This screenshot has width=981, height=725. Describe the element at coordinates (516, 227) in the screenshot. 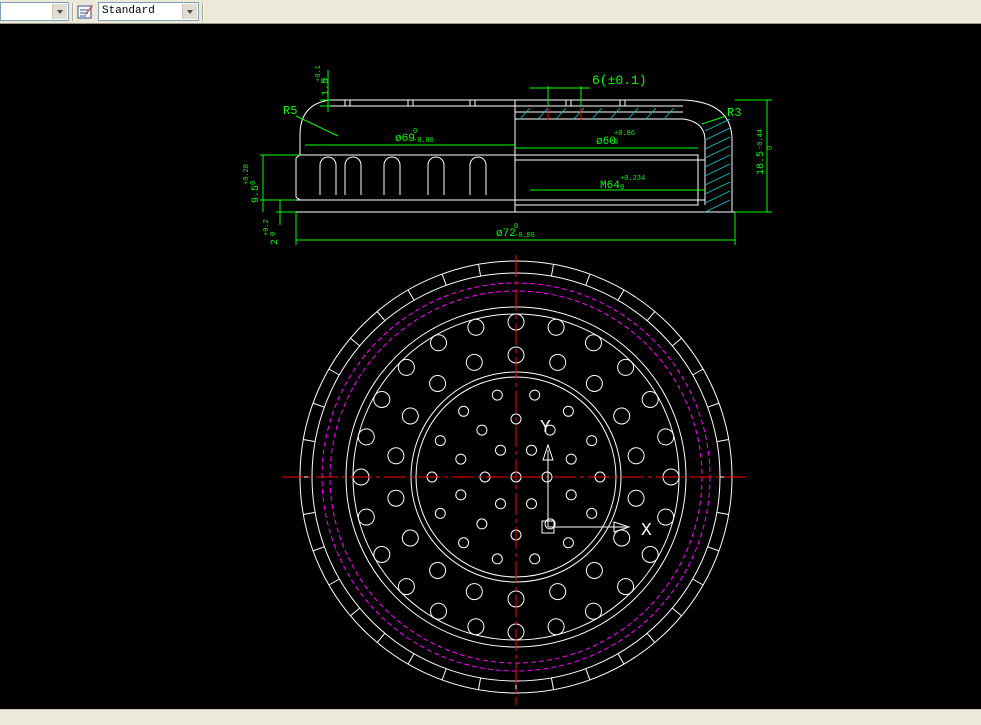

I see `outer-diameter-tol-upper: 0` at that location.